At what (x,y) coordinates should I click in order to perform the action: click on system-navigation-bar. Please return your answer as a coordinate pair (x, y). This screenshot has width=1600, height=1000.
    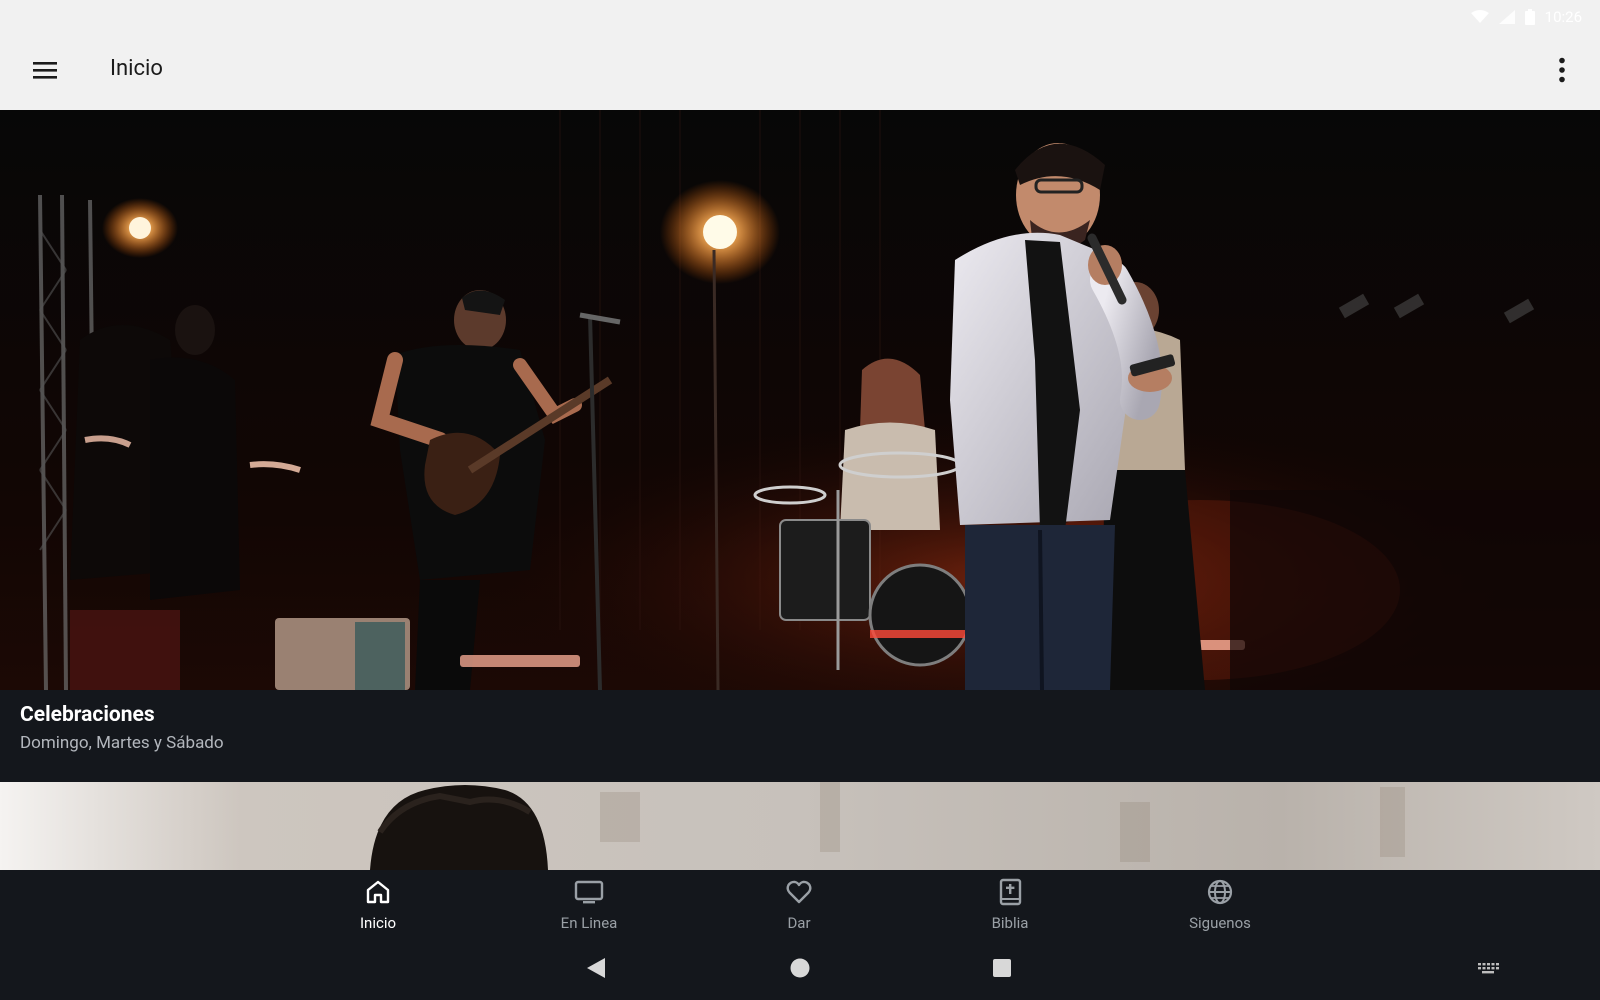
    Looking at the image, I should click on (800, 970).